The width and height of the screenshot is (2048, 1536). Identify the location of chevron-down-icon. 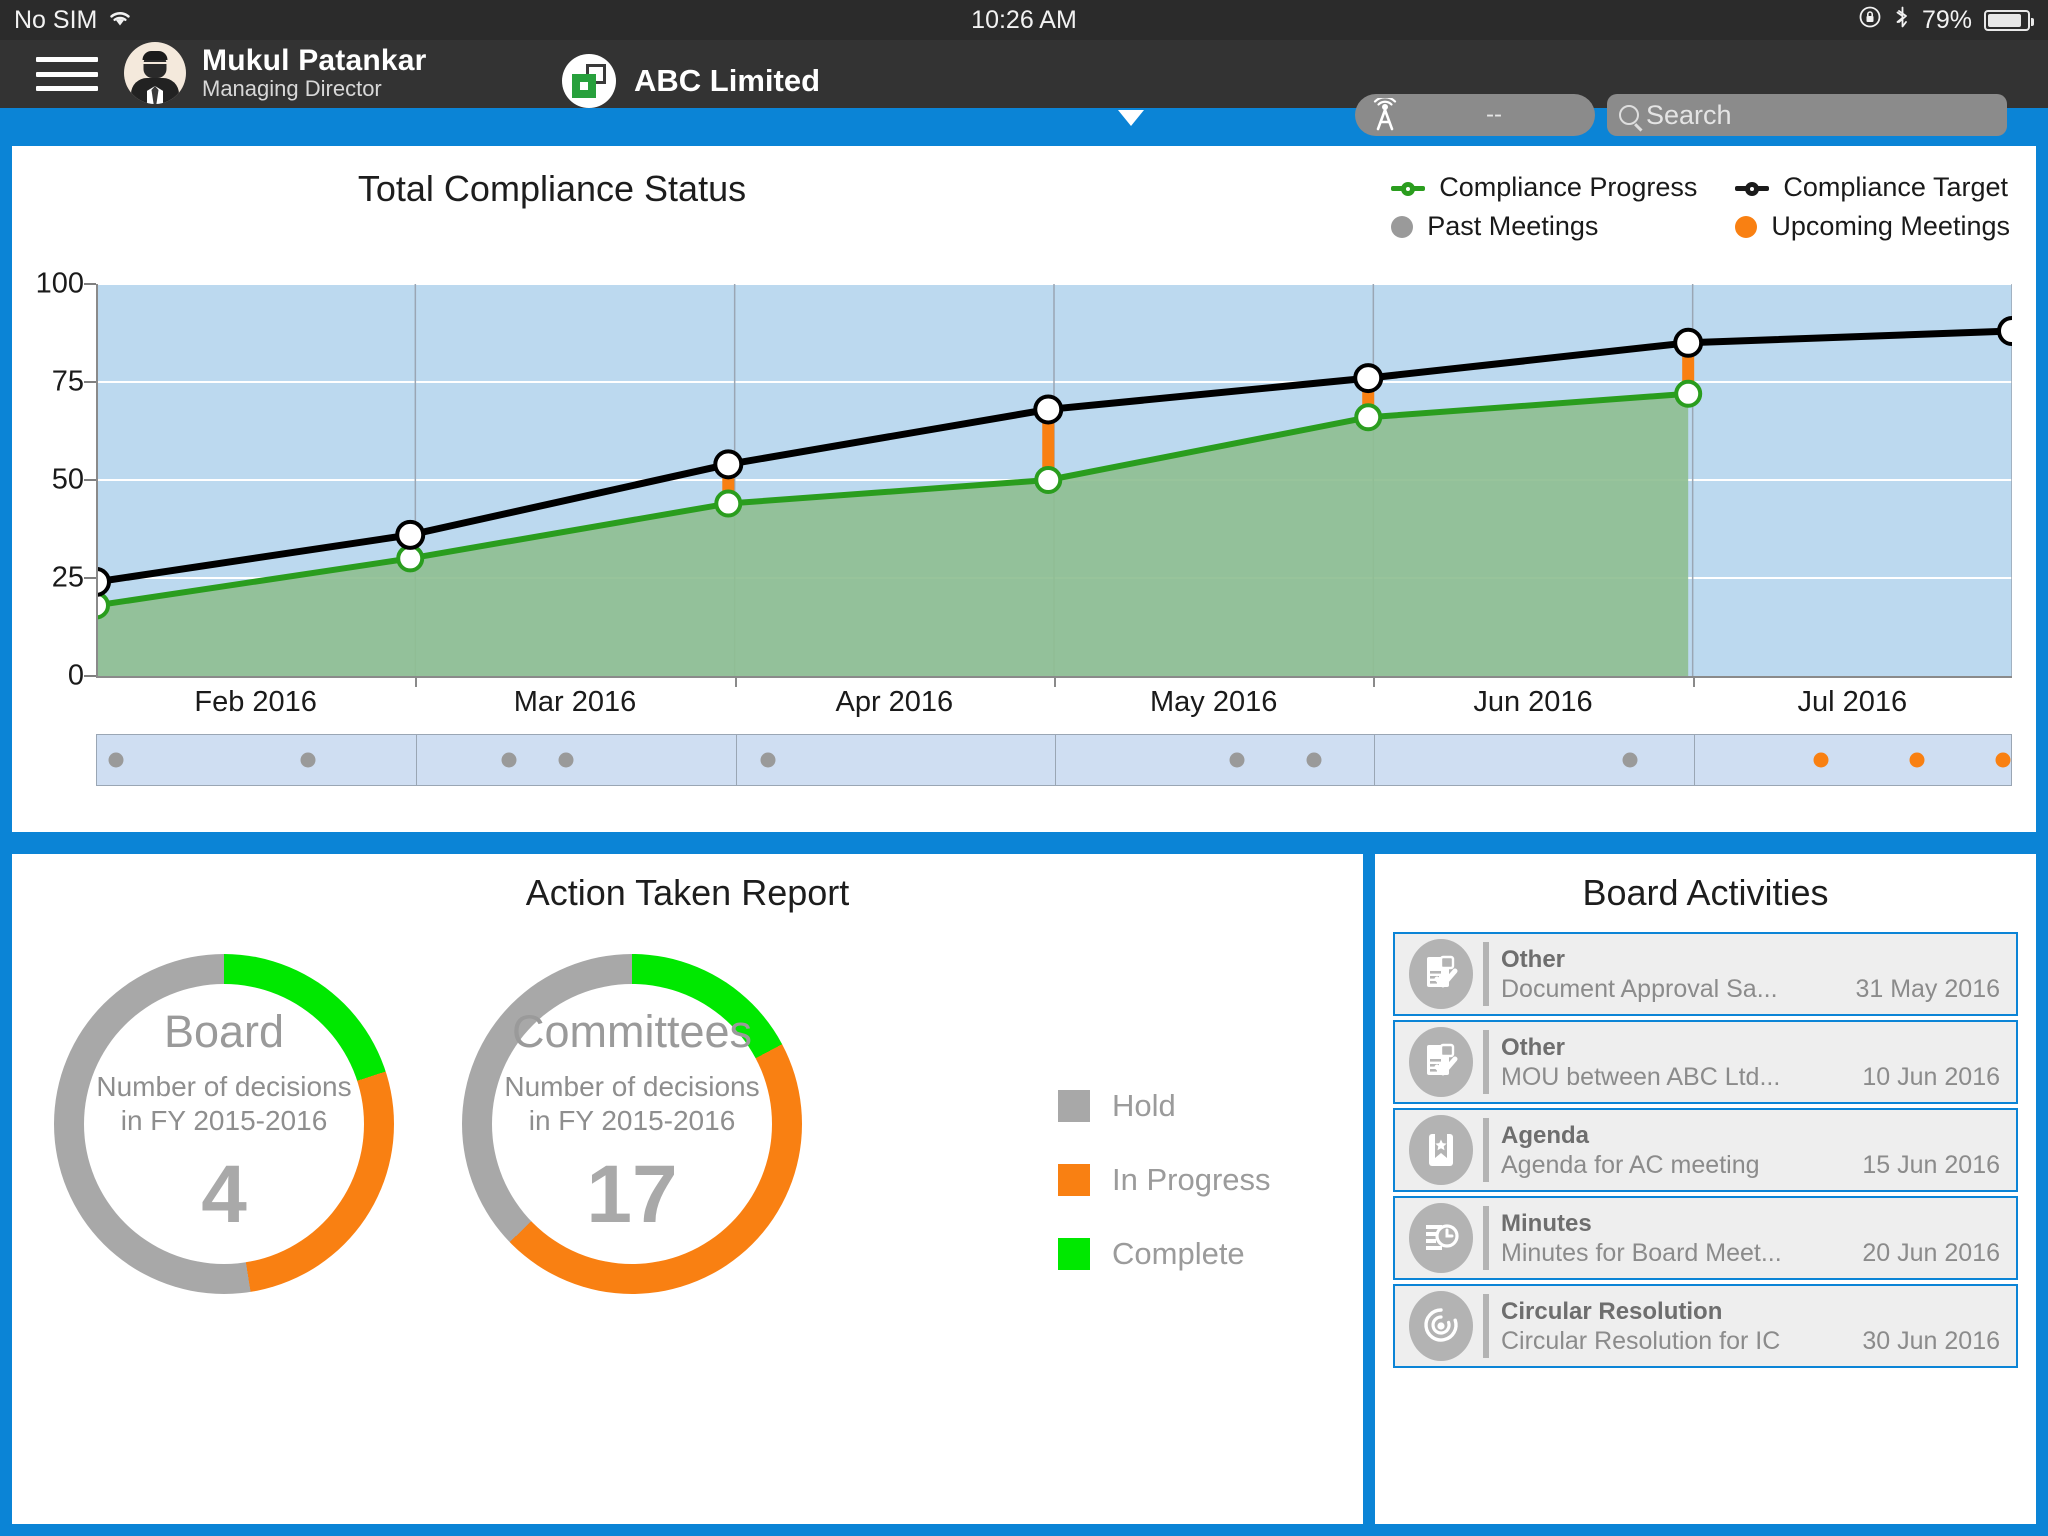
(1131, 118).